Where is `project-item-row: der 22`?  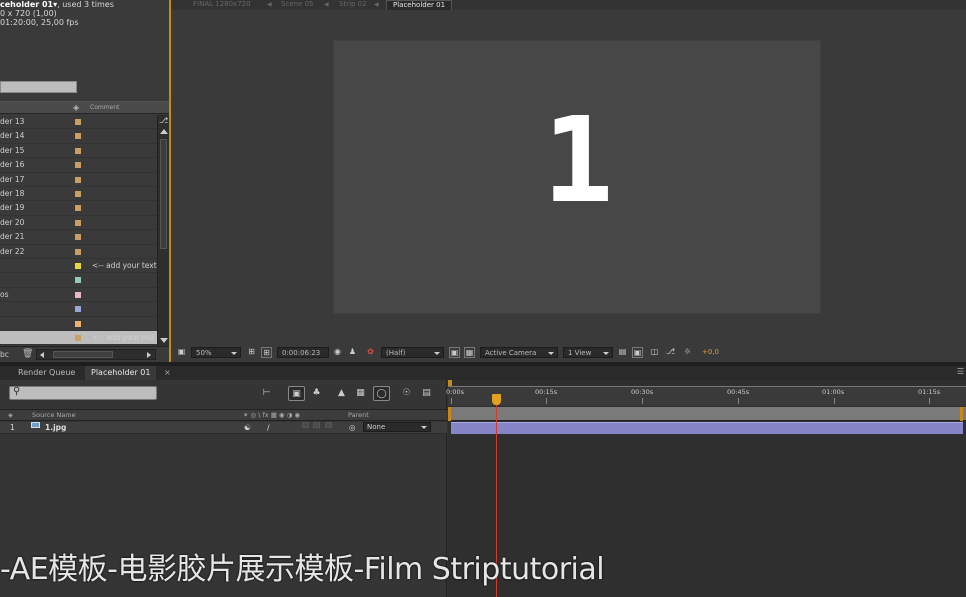
project-item-row: der 22 is located at coordinates (78, 252).